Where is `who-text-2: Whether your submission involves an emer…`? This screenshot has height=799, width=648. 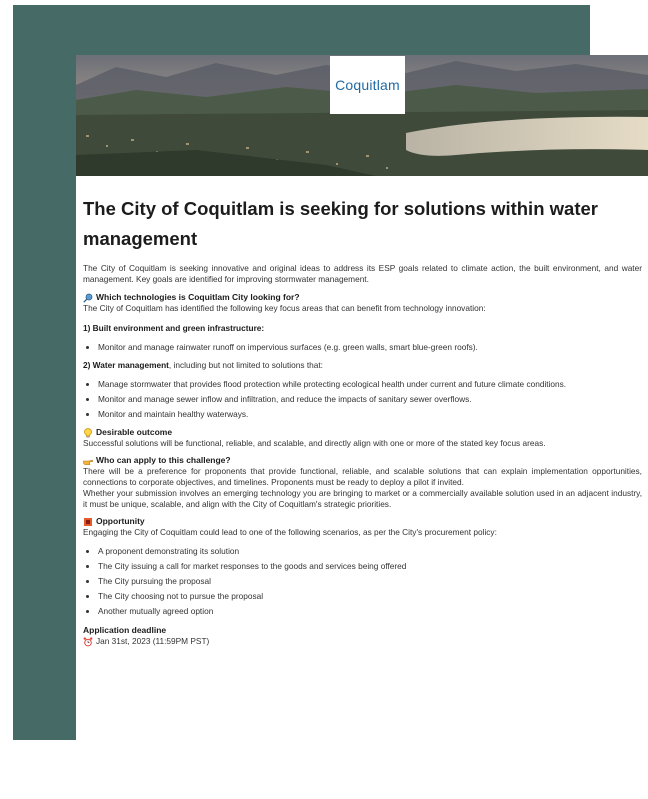
who-text-2: Whether your submission involves an emer… is located at coordinates (362, 498).